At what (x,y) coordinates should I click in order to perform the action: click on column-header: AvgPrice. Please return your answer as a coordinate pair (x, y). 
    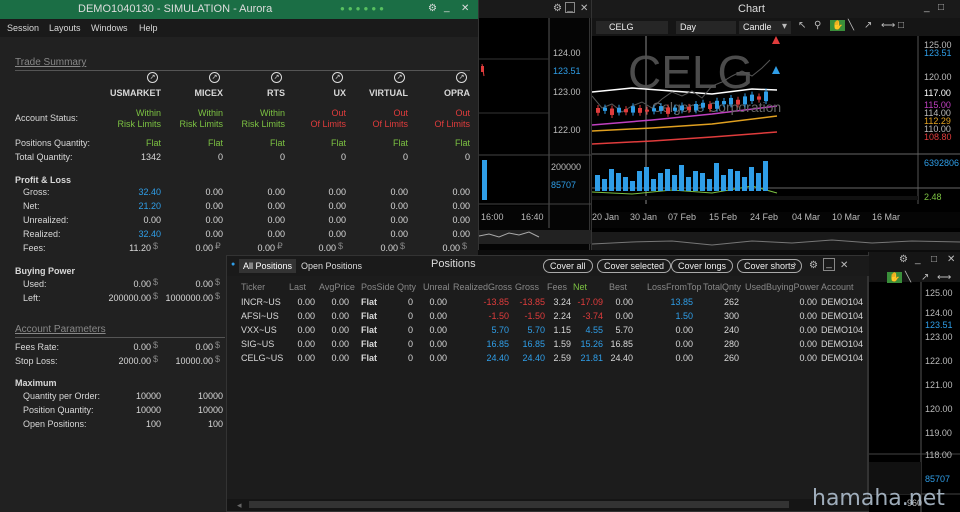
    Looking at the image, I should click on (337, 287).